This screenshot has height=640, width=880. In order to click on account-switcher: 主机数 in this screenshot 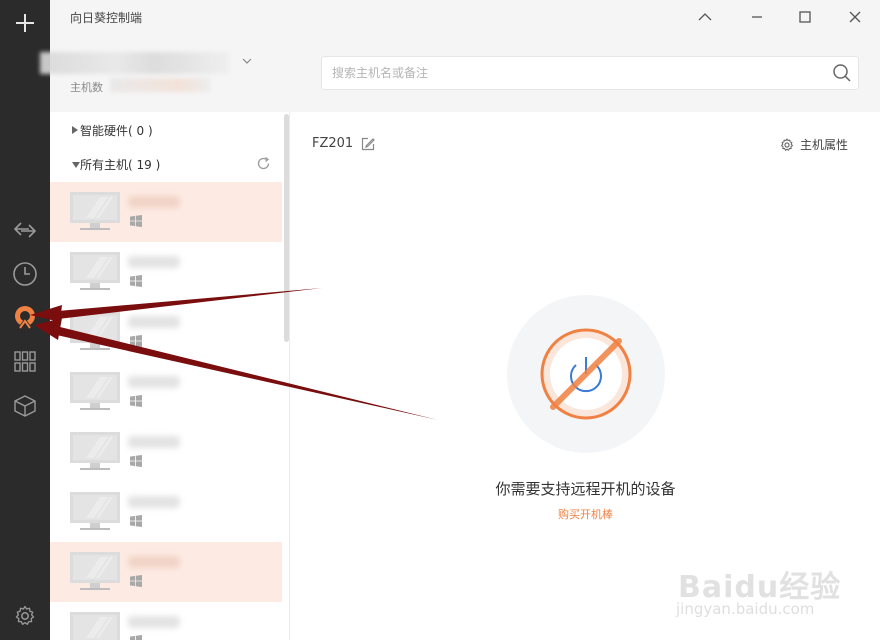, I will do `click(146, 72)`.